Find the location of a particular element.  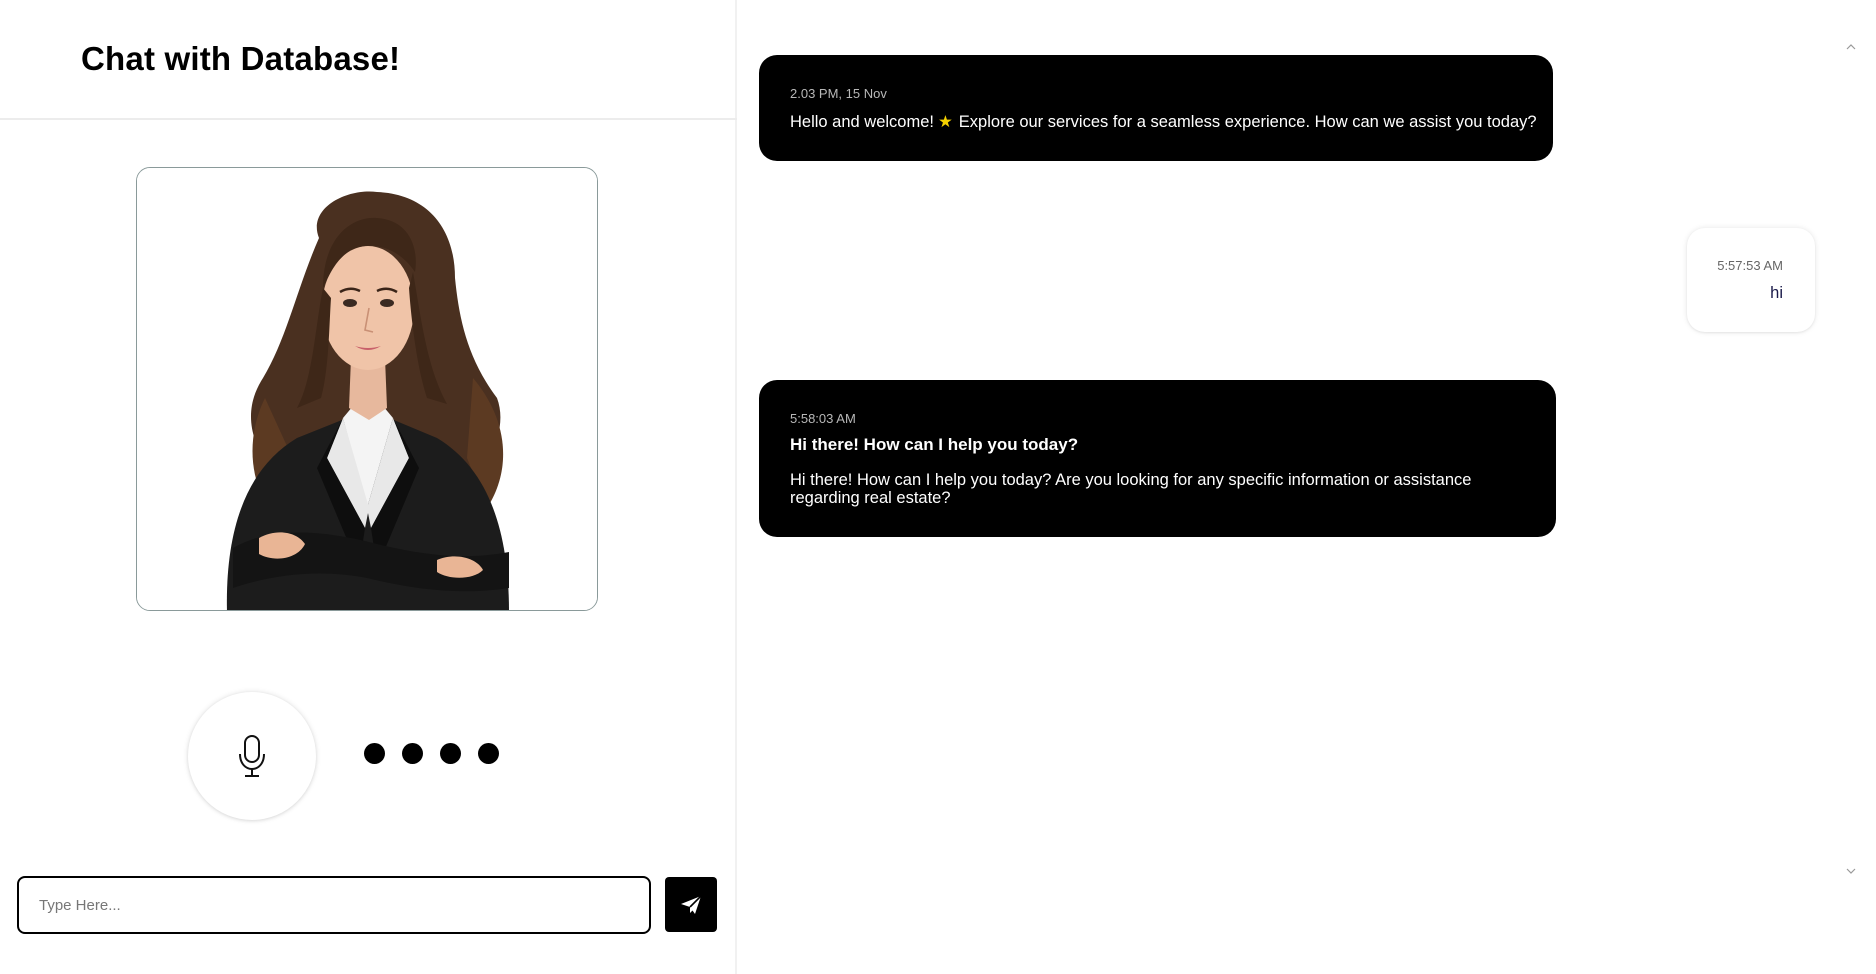

typing-indicator is located at coordinates (431, 755).